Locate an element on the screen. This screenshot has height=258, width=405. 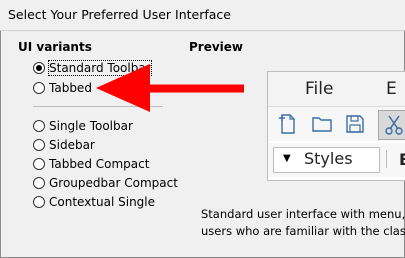
radio-label: Sidebar is located at coordinates (72, 145).